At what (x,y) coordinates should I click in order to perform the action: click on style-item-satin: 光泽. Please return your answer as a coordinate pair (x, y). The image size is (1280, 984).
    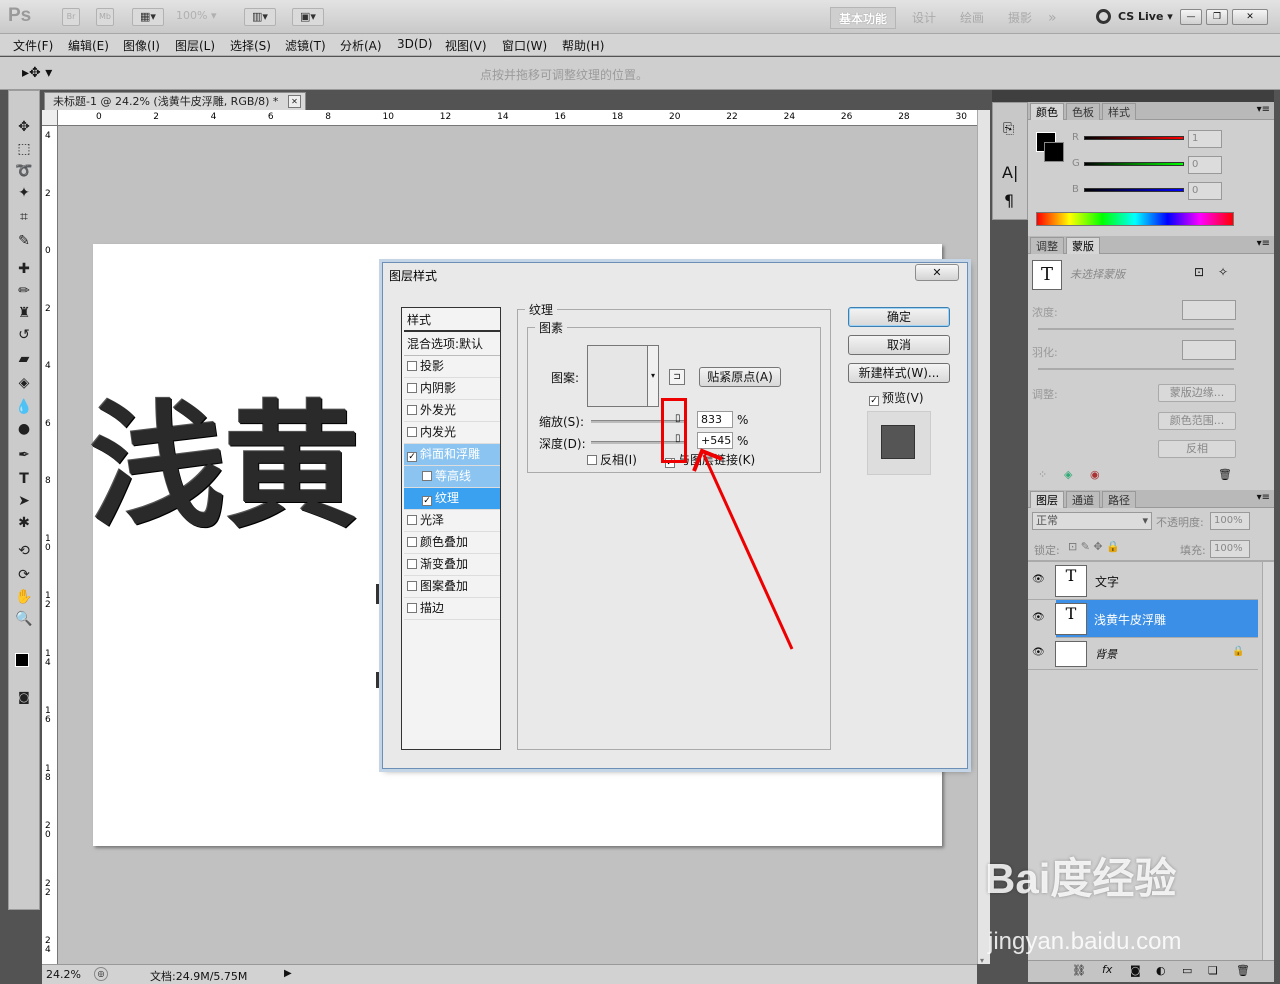
    Looking at the image, I should click on (452, 521).